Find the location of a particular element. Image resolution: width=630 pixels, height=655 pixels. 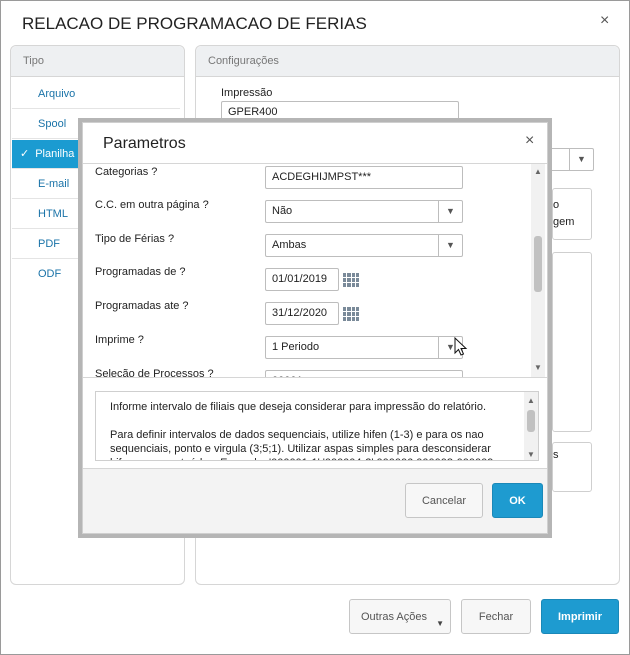

programadas-de-input: 01/01/2019 is located at coordinates (302, 279).